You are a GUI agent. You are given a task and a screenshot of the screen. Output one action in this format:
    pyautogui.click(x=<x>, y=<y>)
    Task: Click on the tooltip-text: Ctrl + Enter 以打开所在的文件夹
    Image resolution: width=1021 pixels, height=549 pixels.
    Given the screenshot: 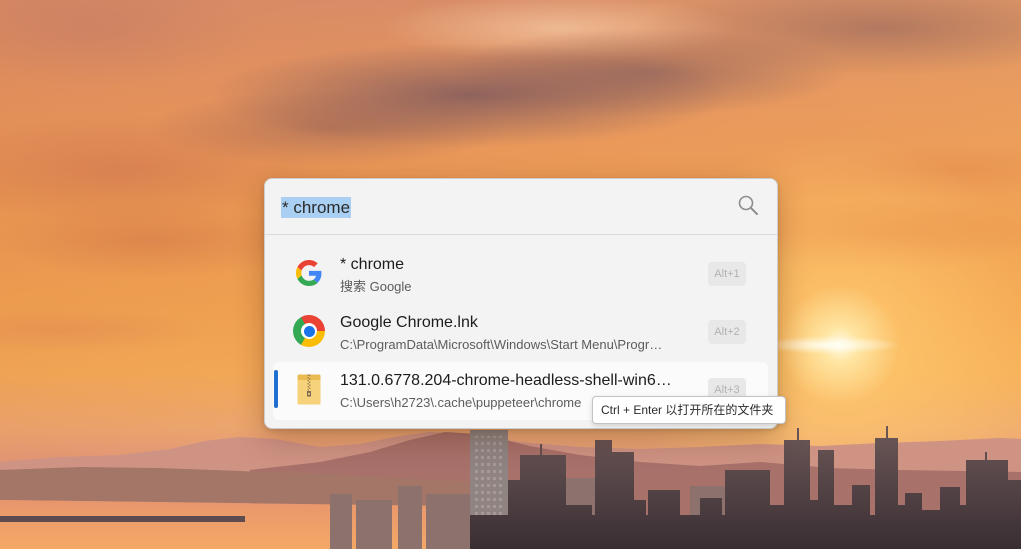 What is the action you would take?
    pyautogui.click(x=687, y=410)
    